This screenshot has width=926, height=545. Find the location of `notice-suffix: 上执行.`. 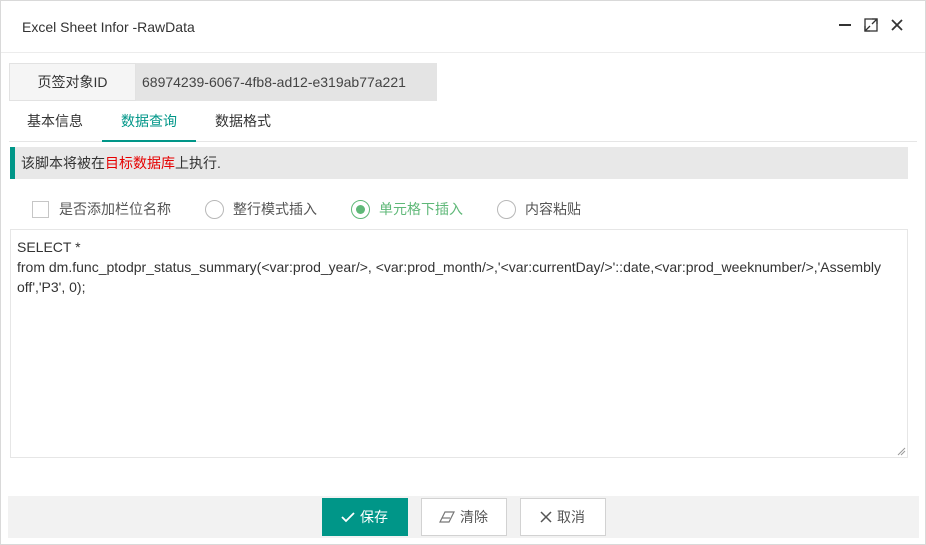

notice-suffix: 上执行. is located at coordinates (198, 163).